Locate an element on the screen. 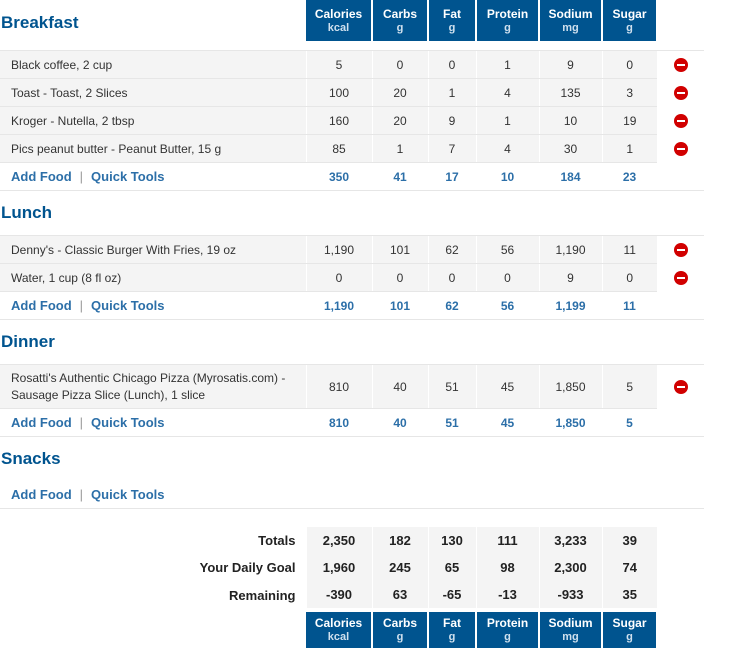  totals-row: Totals 2,350 182 130 111 3,233 39 is located at coordinates (352, 540).